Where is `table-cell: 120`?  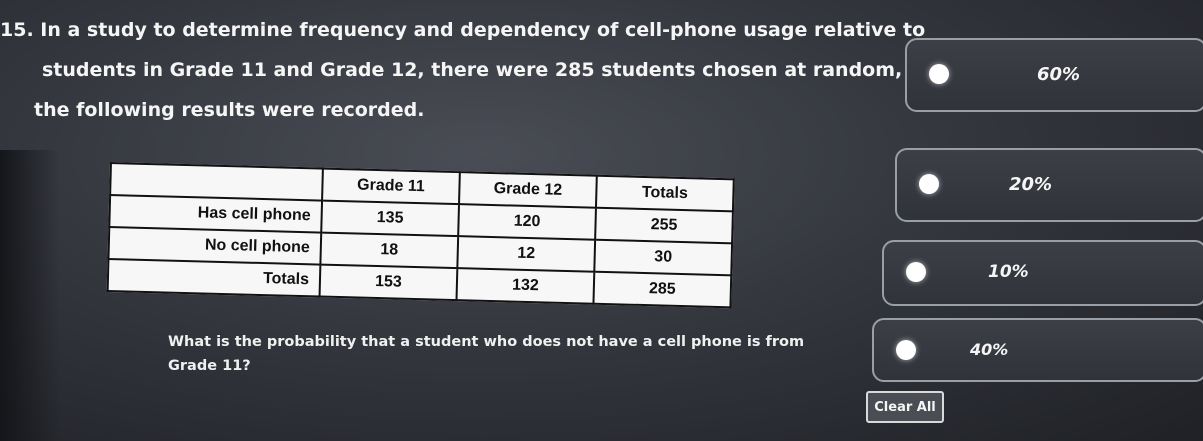
table-cell: 120 is located at coordinates (527, 222).